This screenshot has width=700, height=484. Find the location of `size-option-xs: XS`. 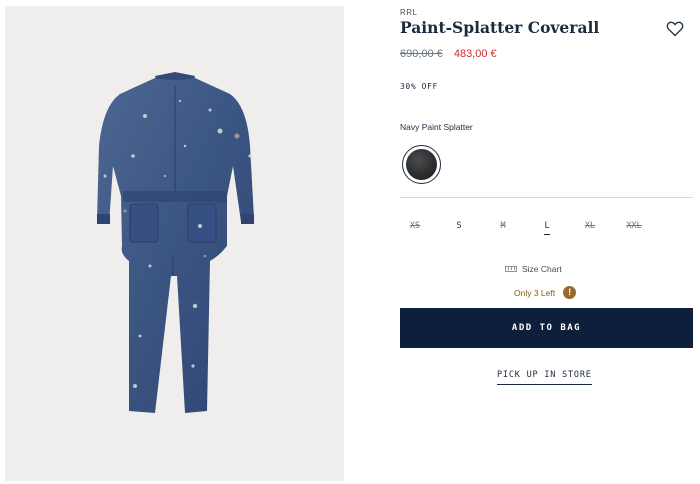

size-option-xs: XS is located at coordinates (415, 226).